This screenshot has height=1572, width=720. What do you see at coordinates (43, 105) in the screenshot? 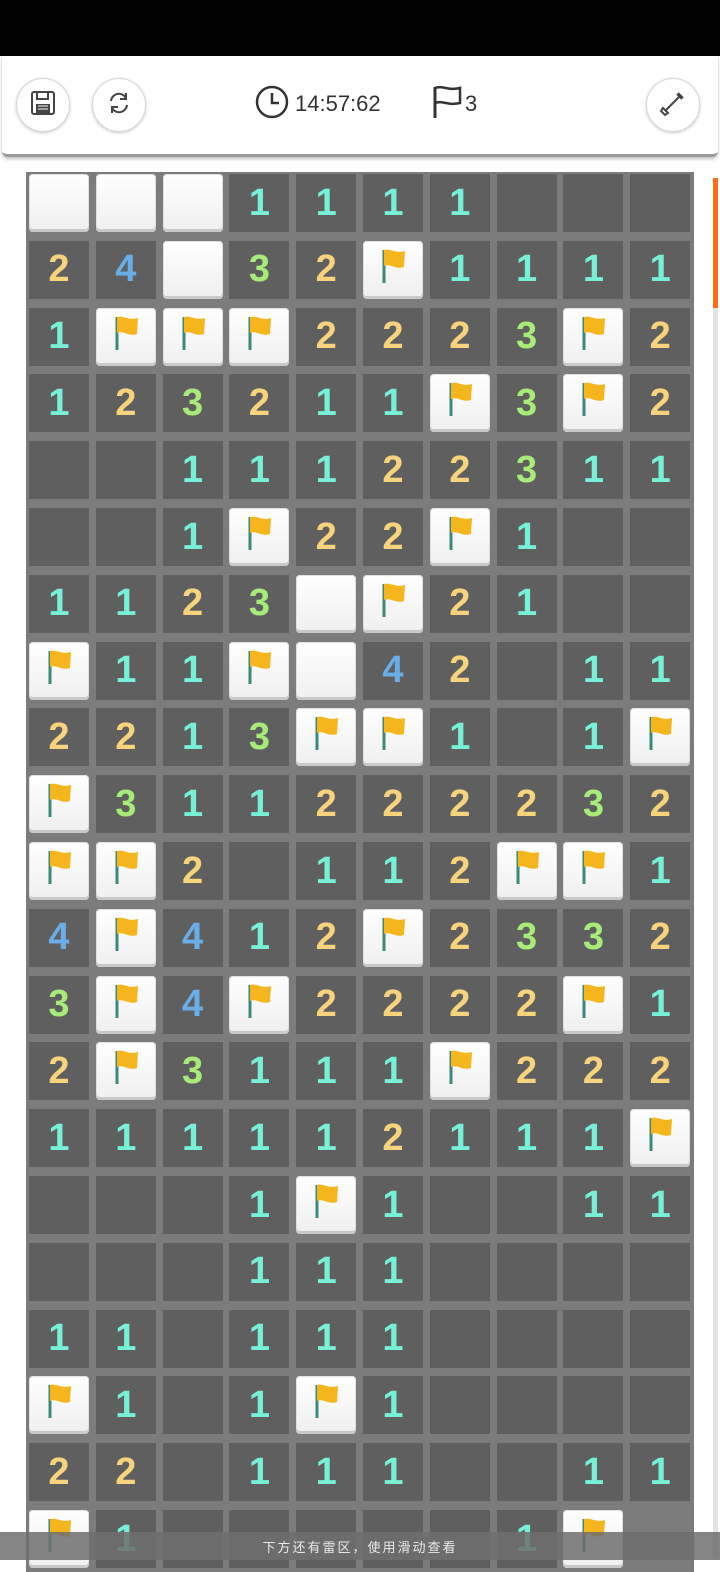
I see `save-button` at bounding box center [43, 105].